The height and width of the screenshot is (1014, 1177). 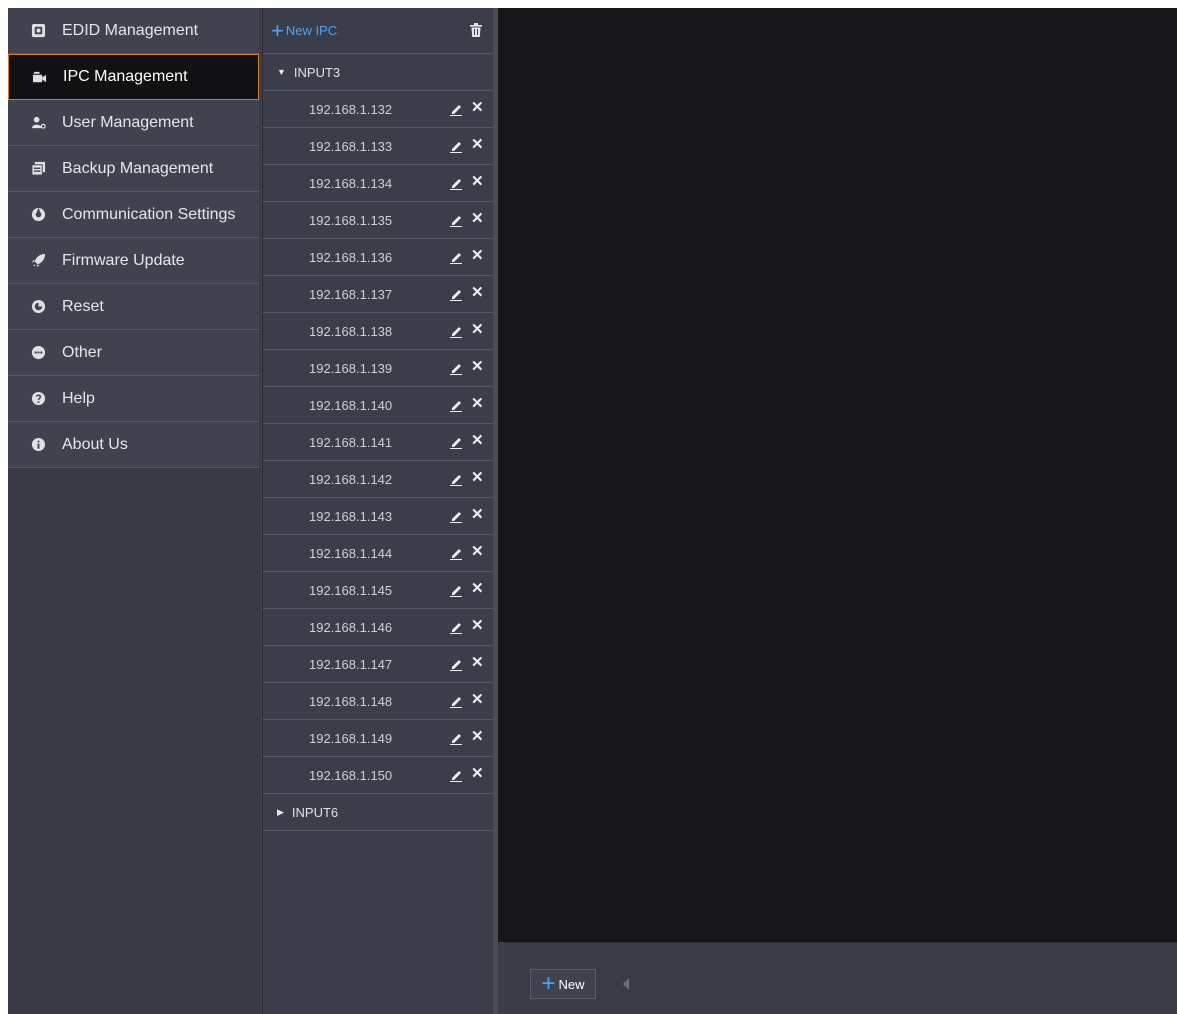 I want to click on ip-address: 192.168.1.140, so click(x=351, y=405).